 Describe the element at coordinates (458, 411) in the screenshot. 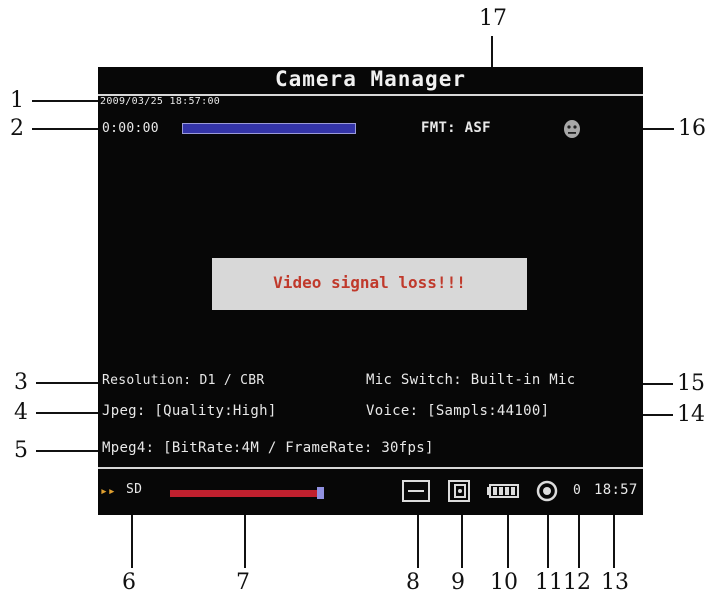

I see `voice-sample-readout: Voice: [Sampls:44100]` at that location.